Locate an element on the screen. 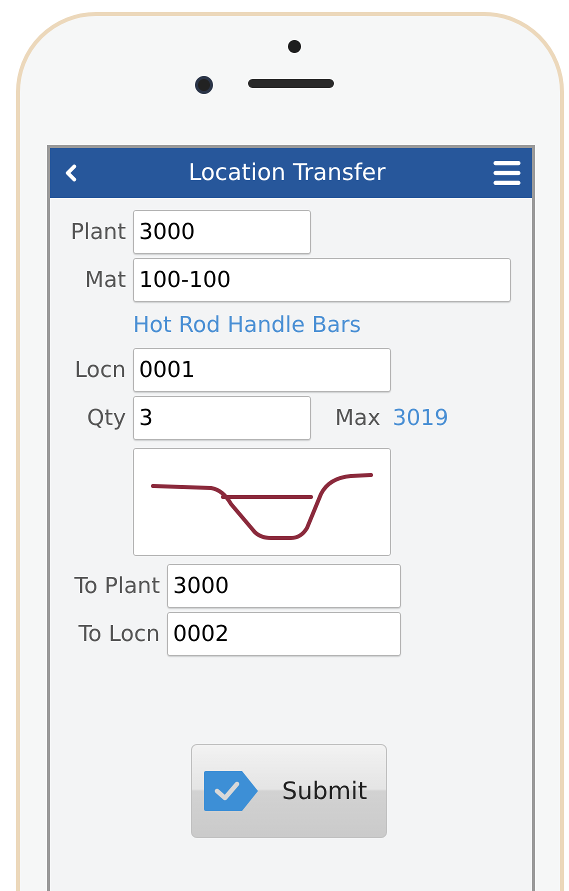  field-label: To Plant is located at coordinates (117, 586).